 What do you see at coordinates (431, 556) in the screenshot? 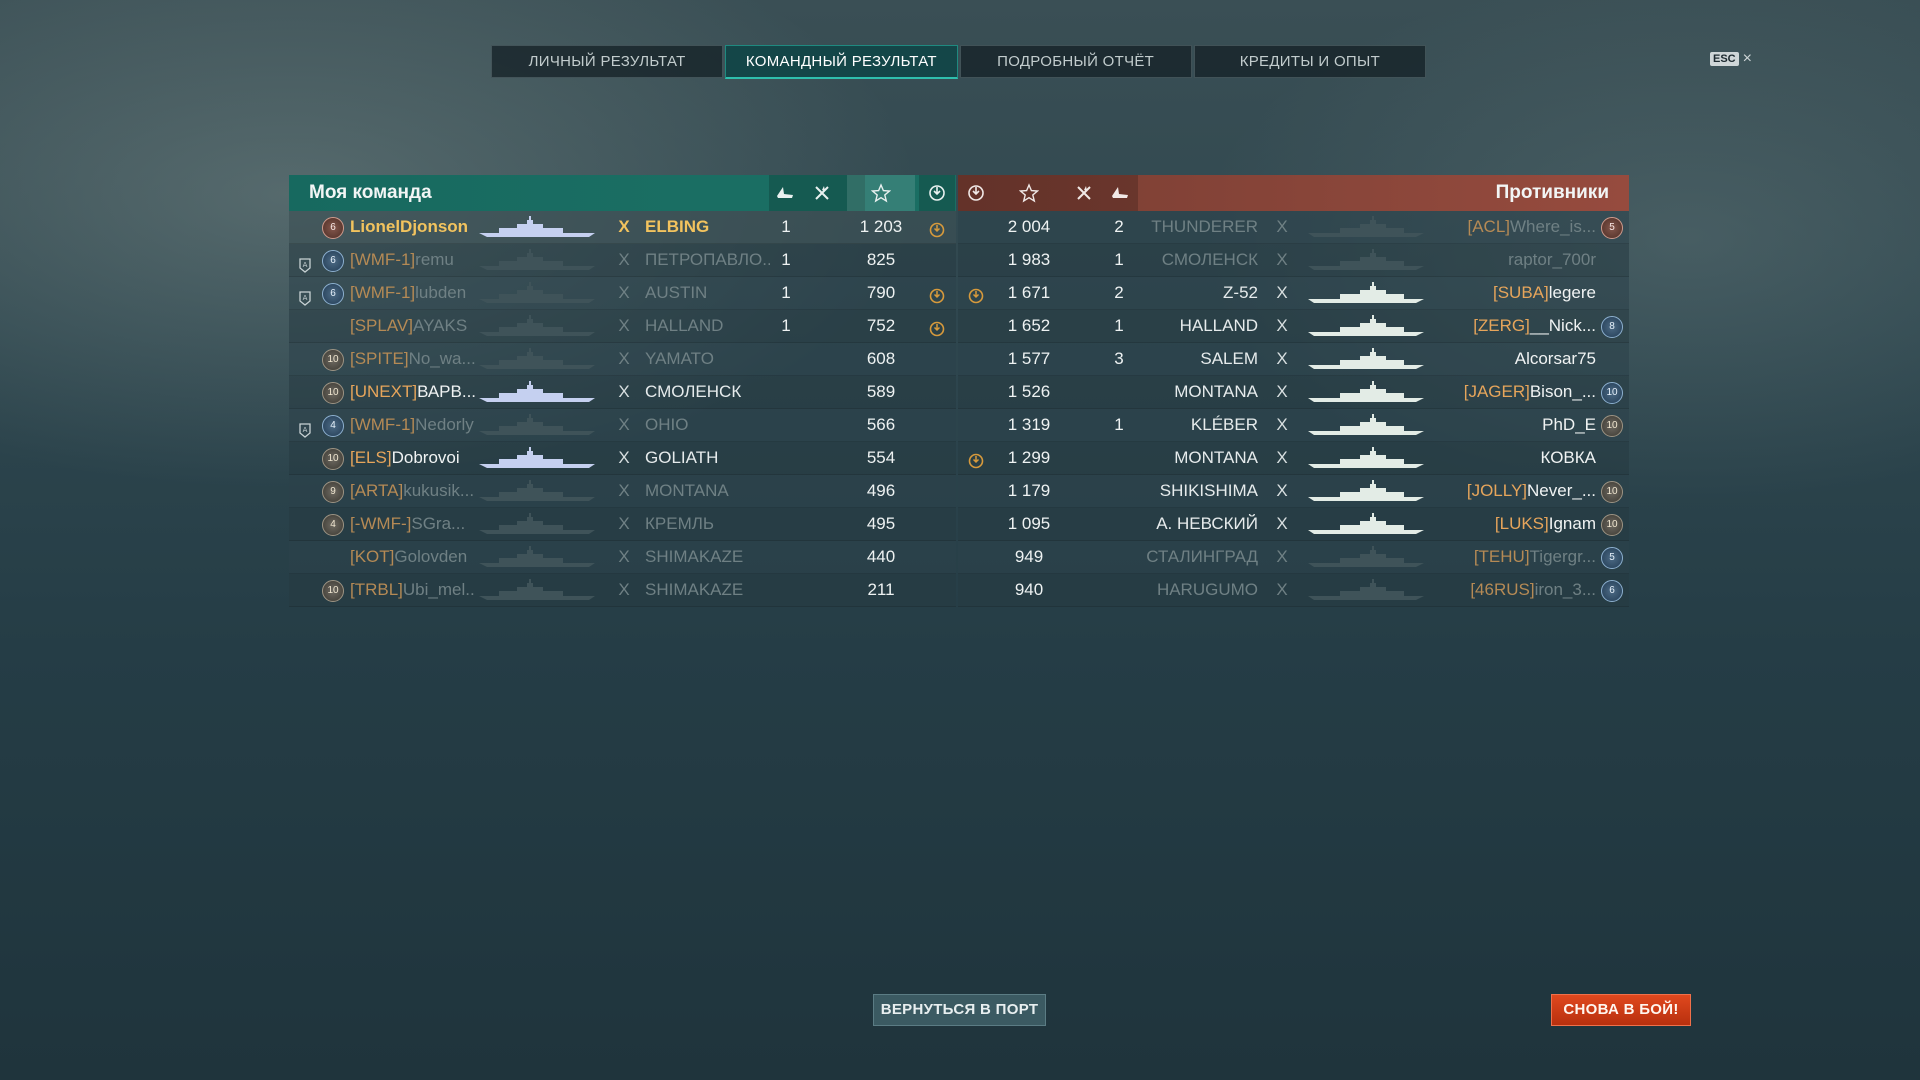
I see `player-nick: Golovden` at bounding box center [431, 556].